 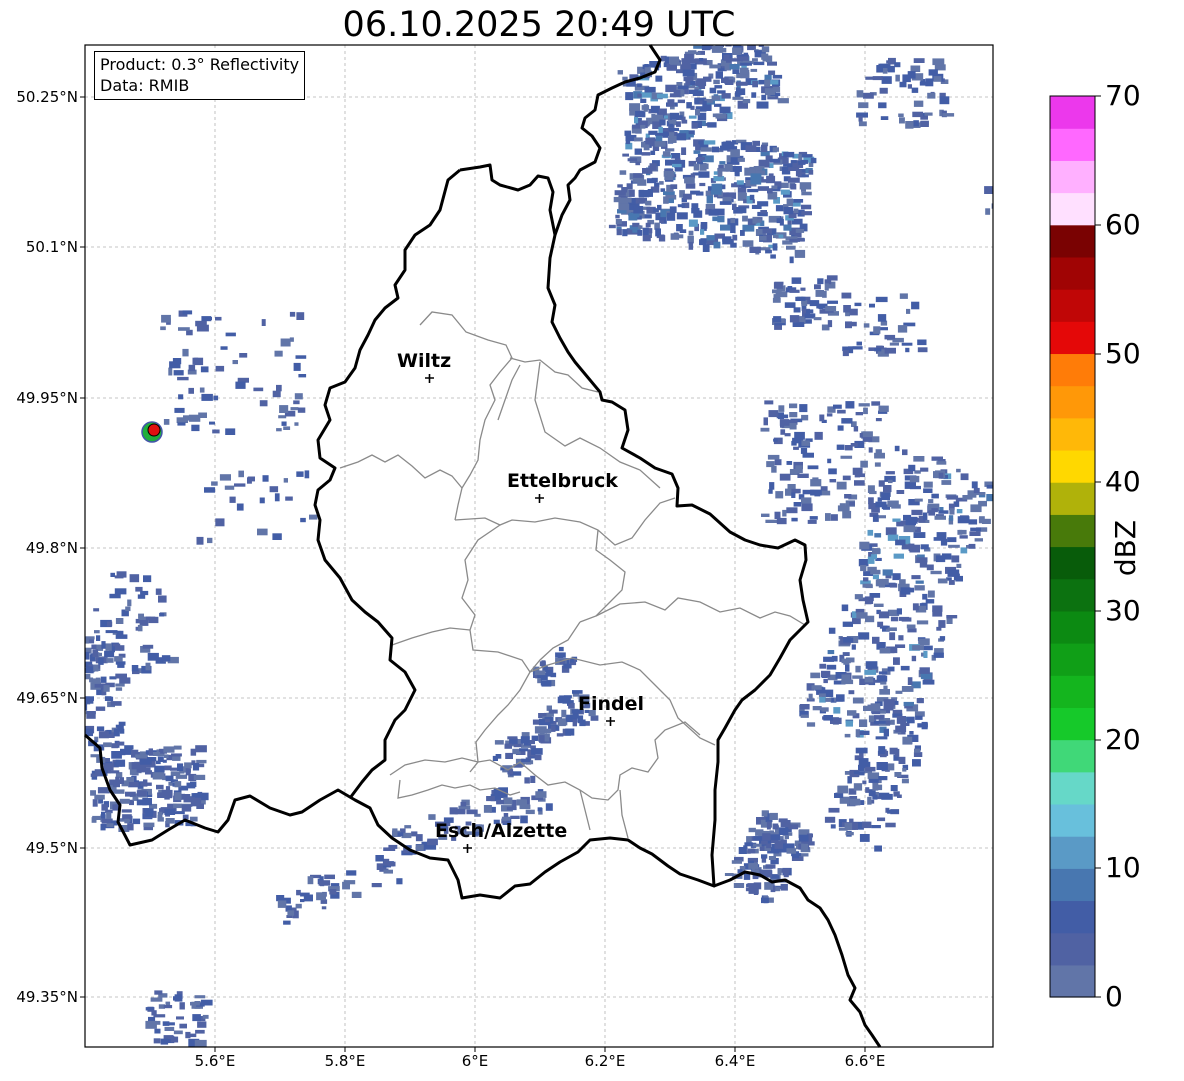 What do you see at coordinates (1123, 95) in the screenshot?
I see `colorbar-tick-label: 70` at bounding box center [1123, 95].